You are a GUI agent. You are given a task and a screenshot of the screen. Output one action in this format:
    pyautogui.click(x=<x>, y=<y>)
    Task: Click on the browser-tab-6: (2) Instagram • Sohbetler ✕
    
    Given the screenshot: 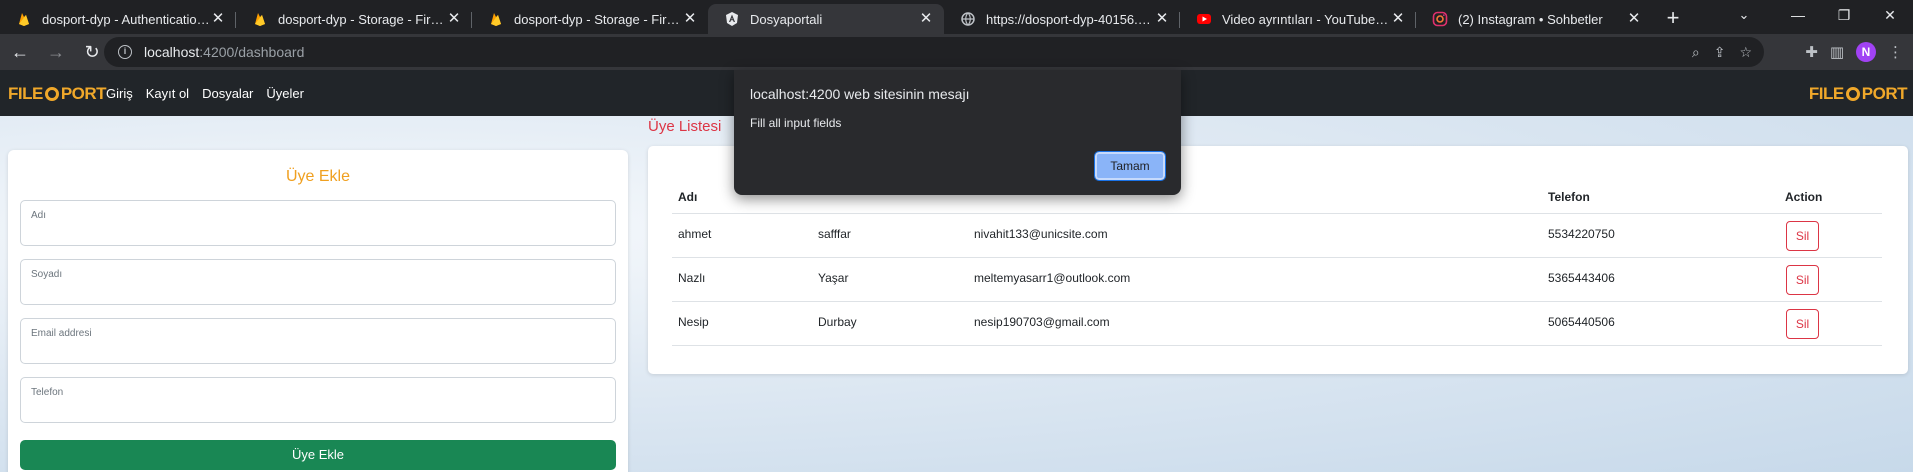 What is the action you would take?
    pyautogui.click(x=1534, y=19)
    